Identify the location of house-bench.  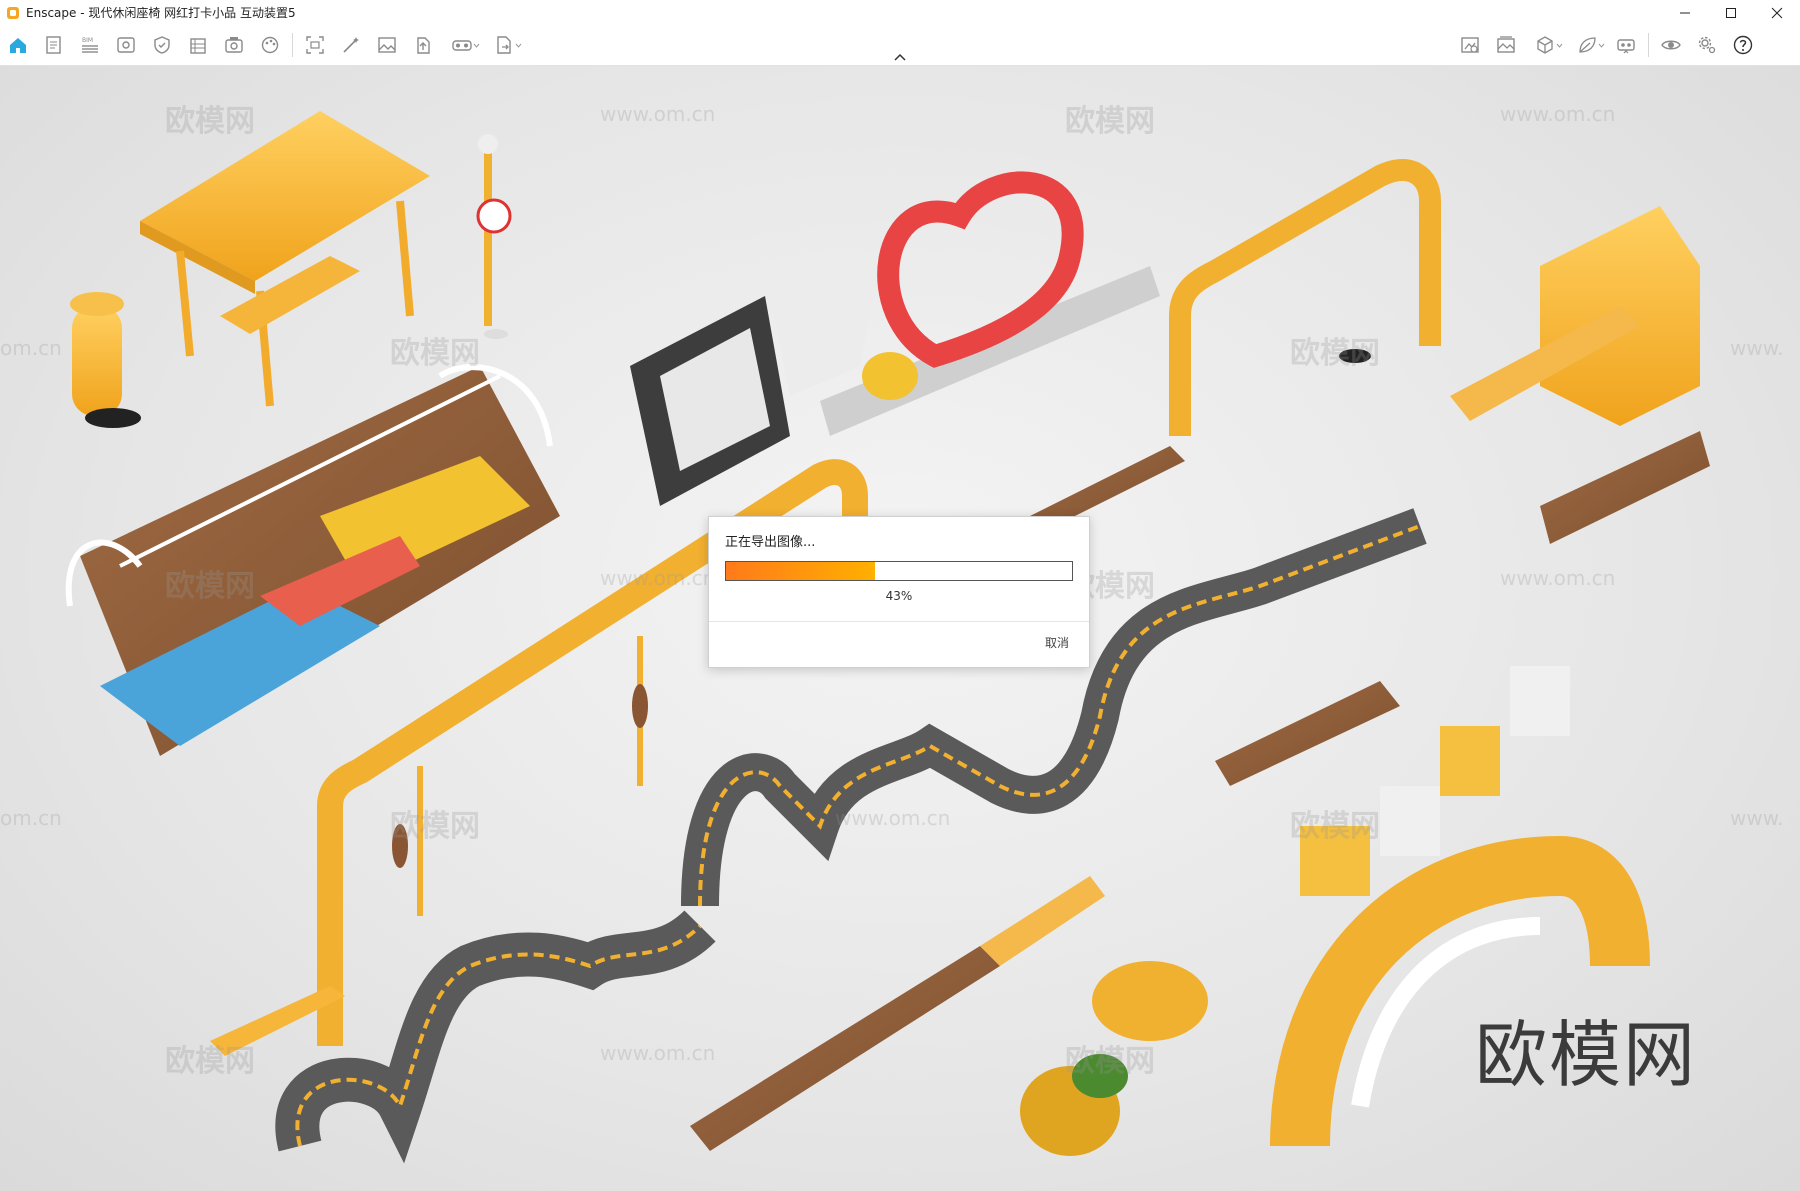
(1575, 316).